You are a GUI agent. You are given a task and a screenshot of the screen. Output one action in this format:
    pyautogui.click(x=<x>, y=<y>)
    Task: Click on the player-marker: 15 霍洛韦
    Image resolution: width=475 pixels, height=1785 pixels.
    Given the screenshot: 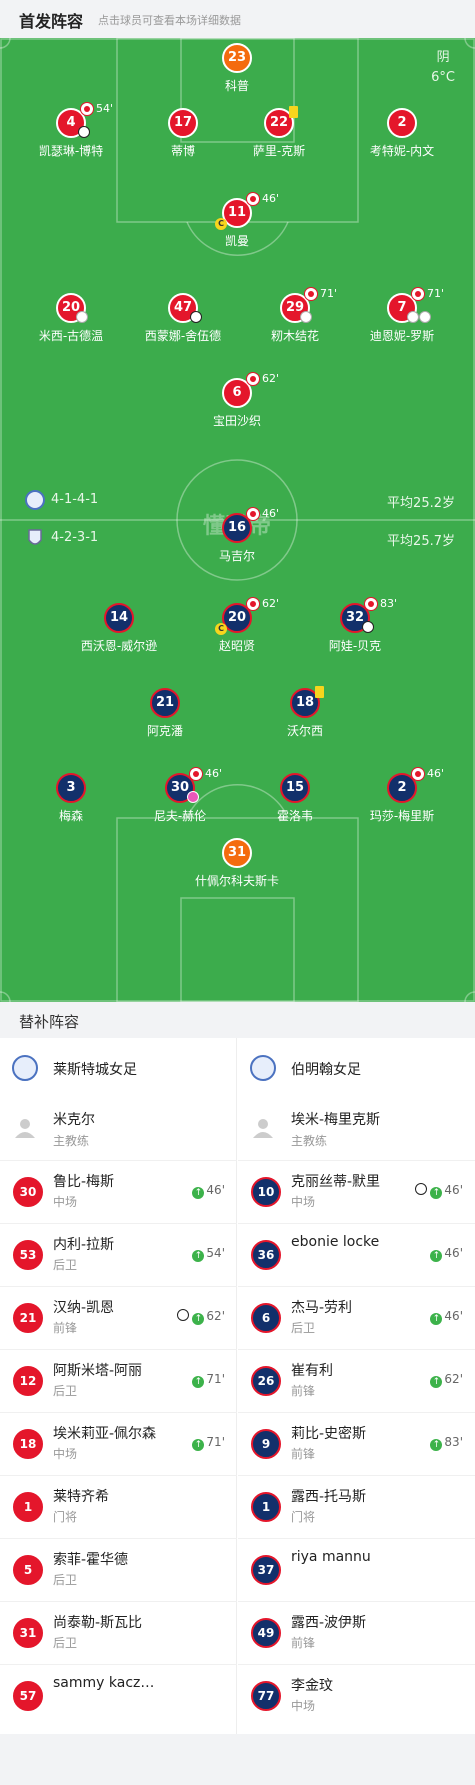 What is the action you would take?
    pyautogui.click(x=295, y=803)
    